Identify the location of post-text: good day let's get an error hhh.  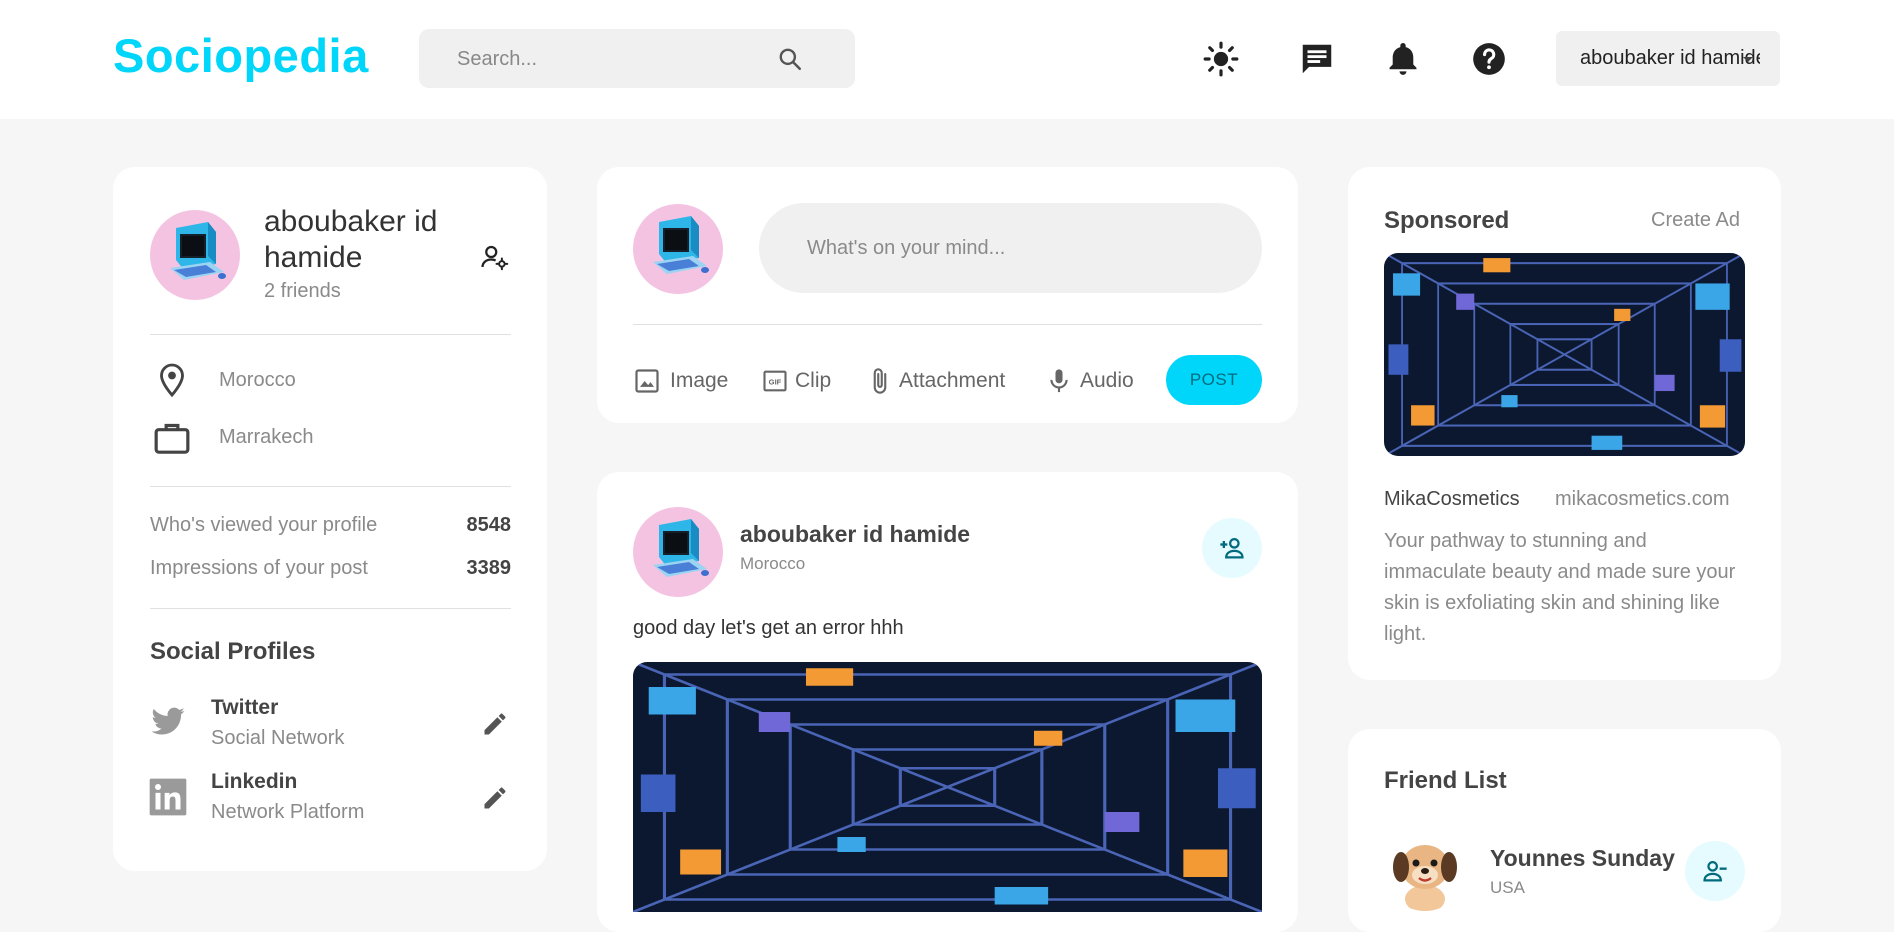
(768, 628).